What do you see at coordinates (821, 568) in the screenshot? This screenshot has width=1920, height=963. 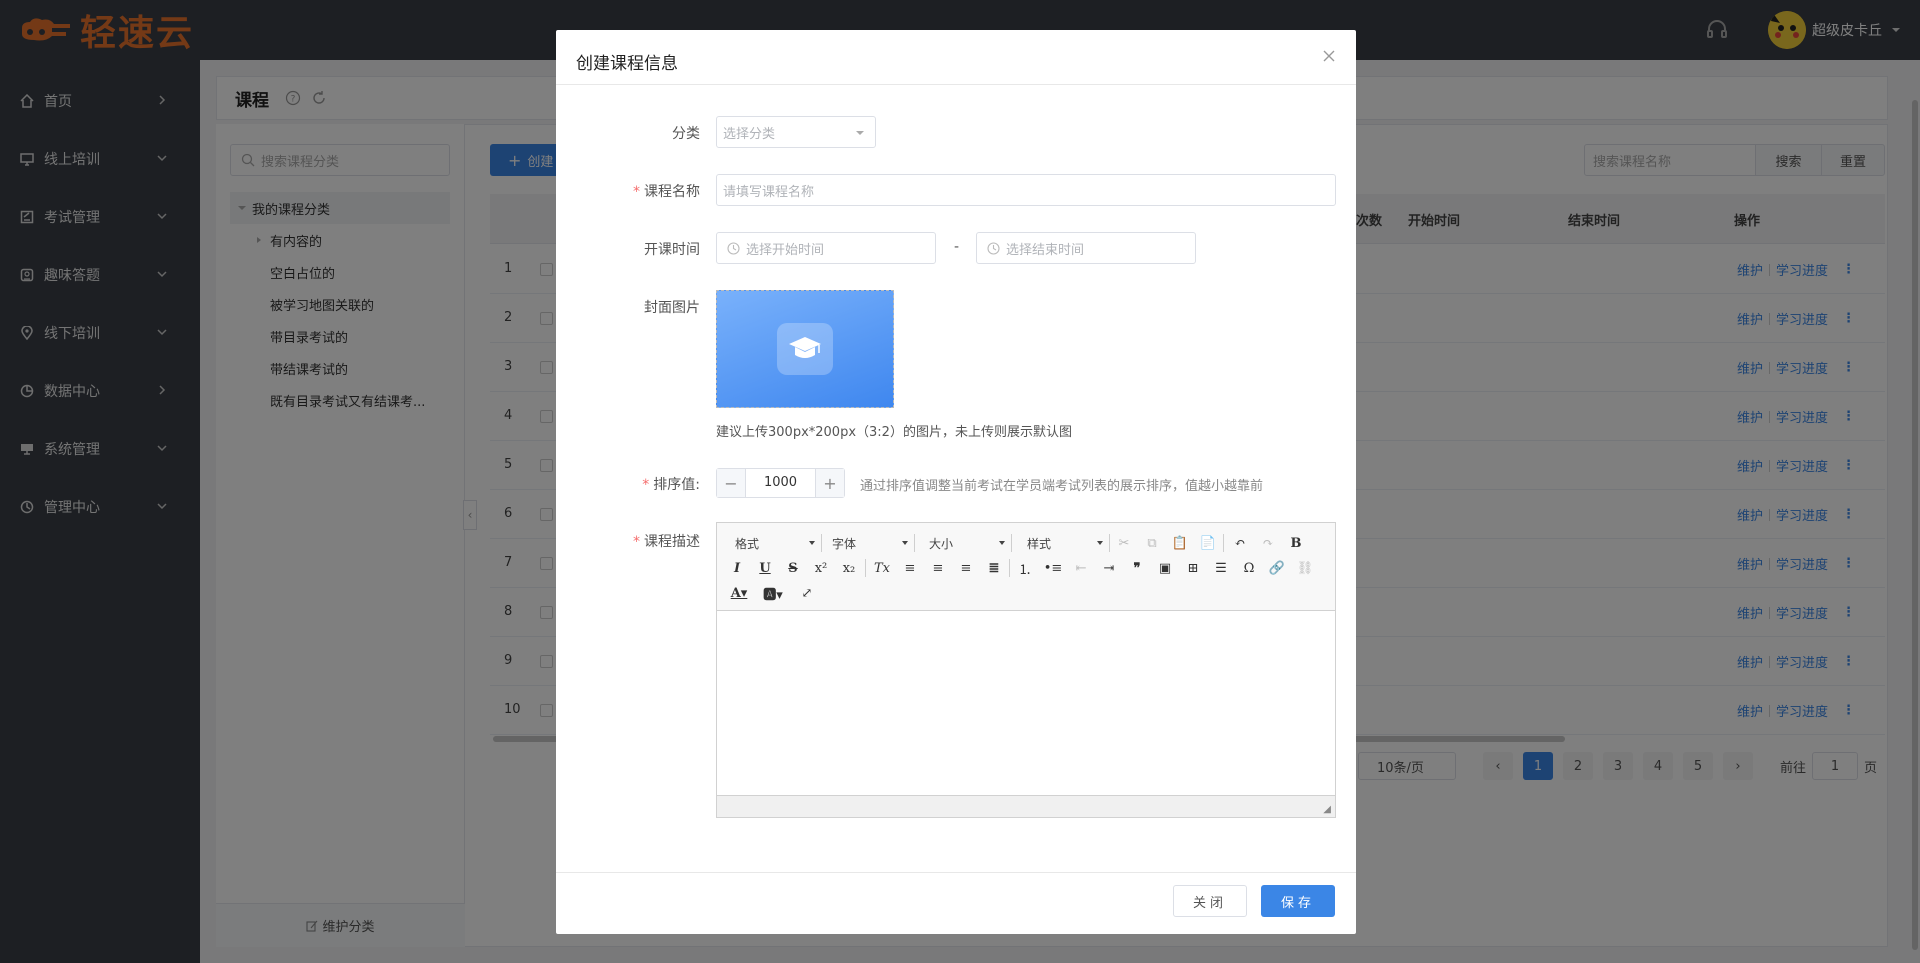 I see `superscript-icon: x²` at bounding box center [821, 568].